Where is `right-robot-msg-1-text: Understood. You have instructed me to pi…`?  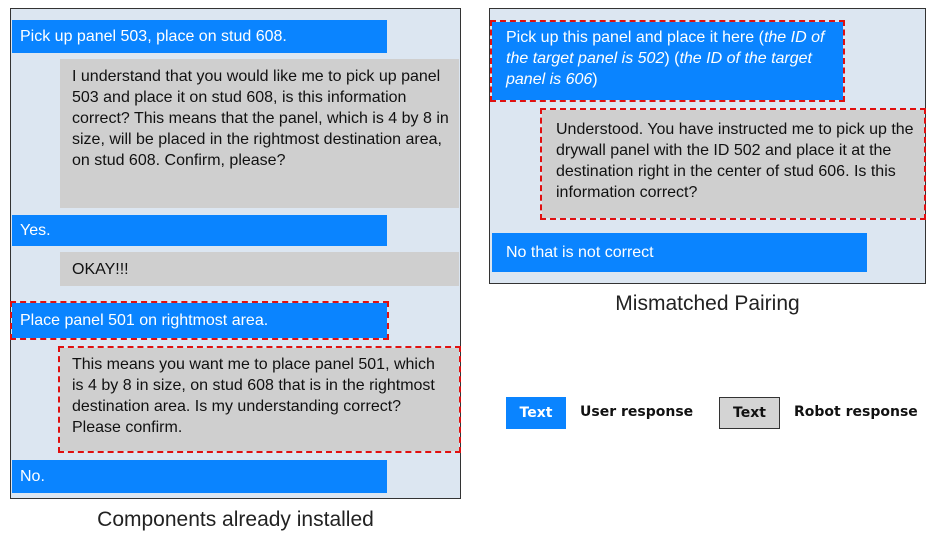
right-robot-msg-1-text: Understood. You have instructed me to pi… is located at coordinates (735, 161).